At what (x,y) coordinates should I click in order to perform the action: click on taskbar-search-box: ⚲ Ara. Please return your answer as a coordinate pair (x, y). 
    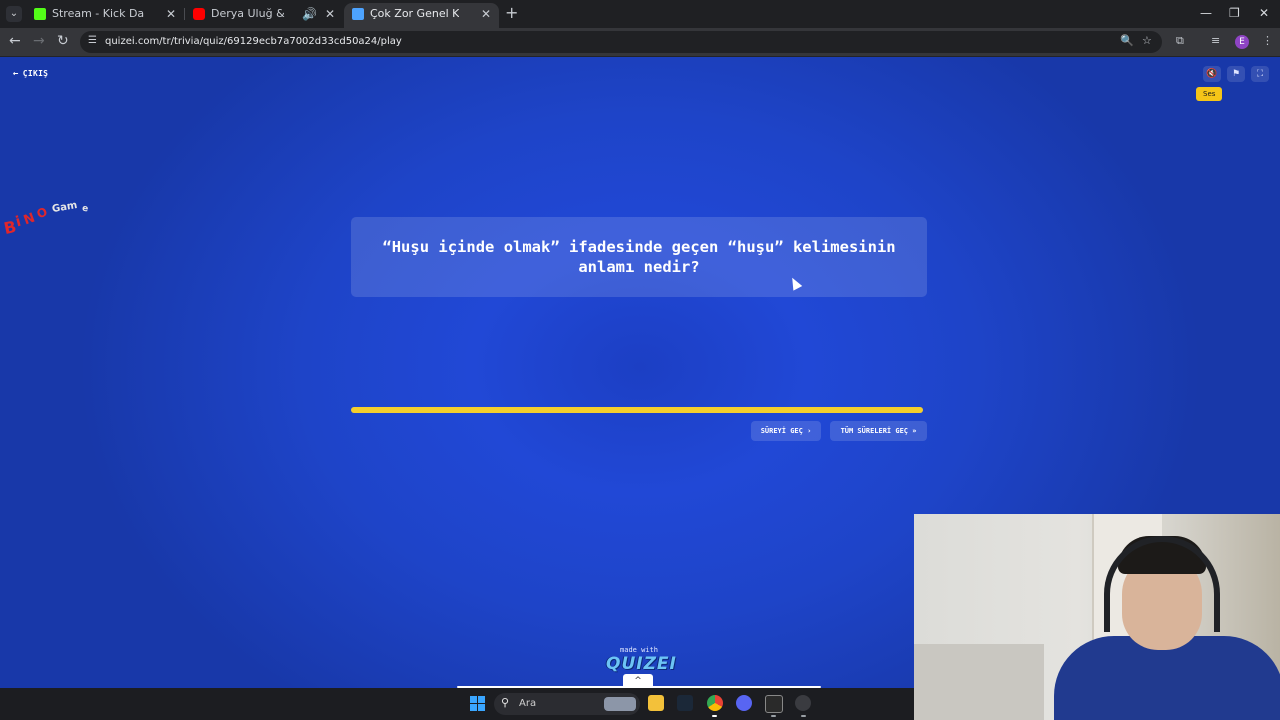
    Looking at the image, I should click on (567, 704).